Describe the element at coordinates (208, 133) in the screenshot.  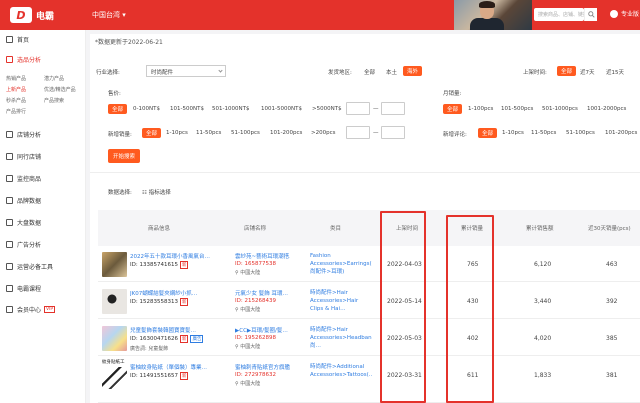
I see `new-sales-opt-2: 11-50pcs` at that location.